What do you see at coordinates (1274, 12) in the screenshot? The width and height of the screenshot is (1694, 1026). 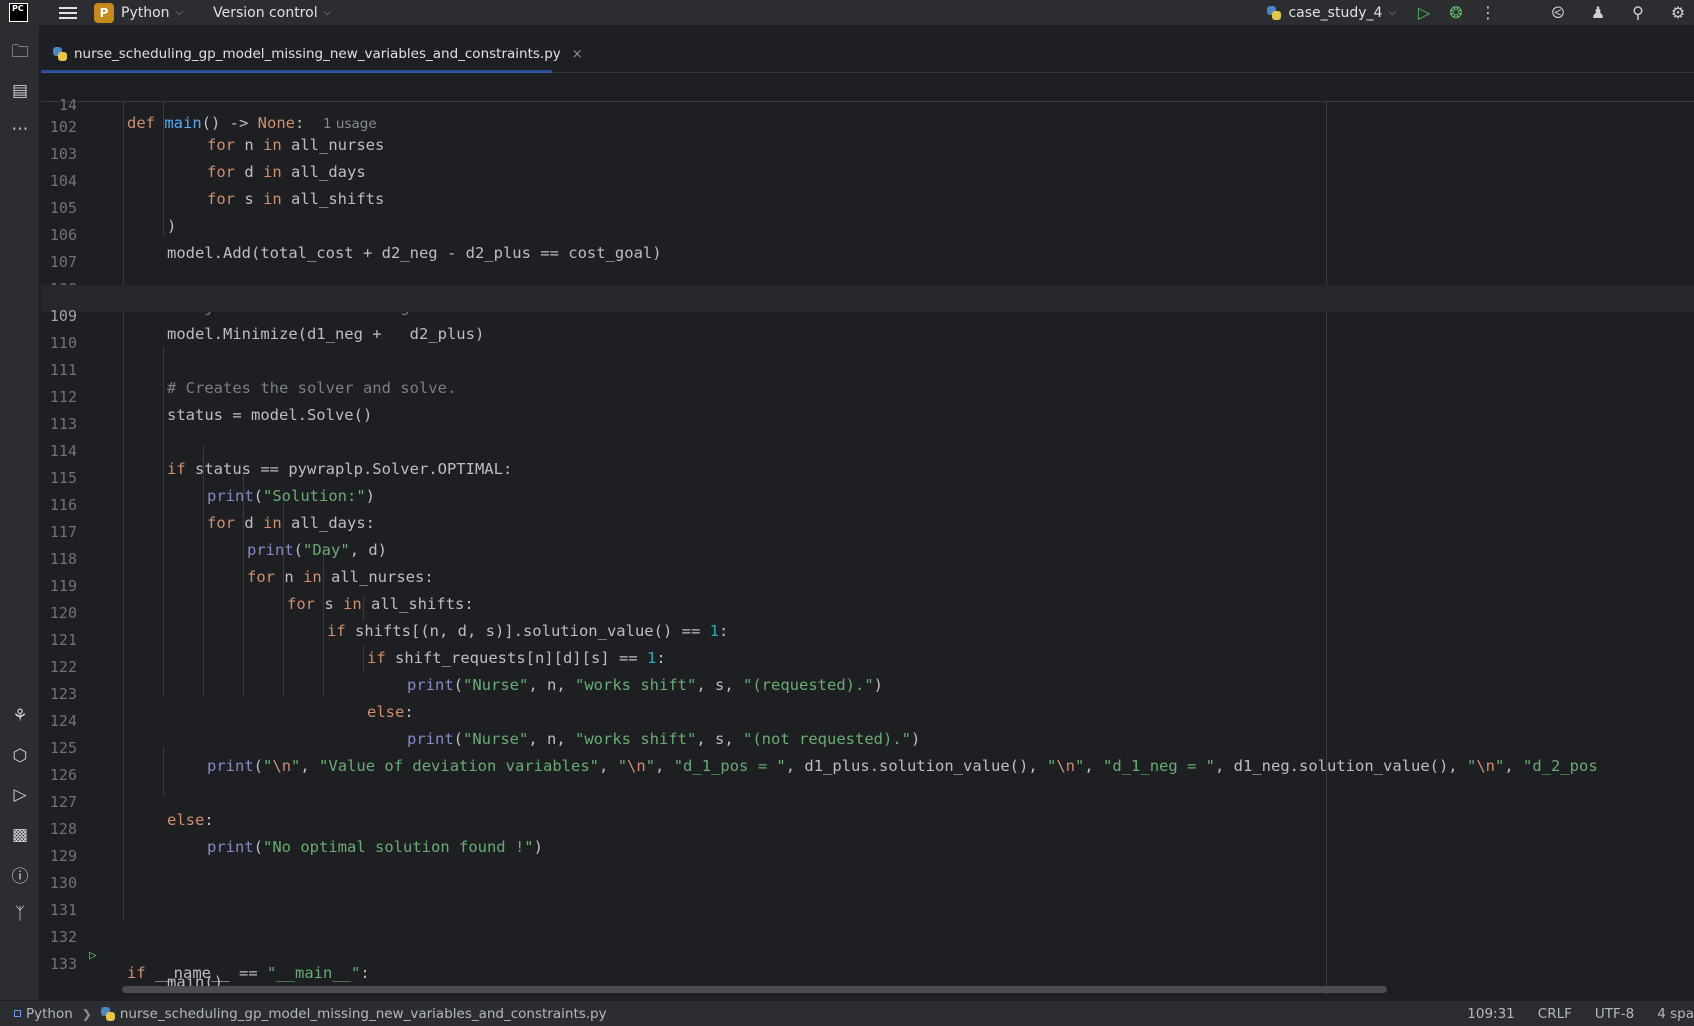 I see `python-icon` at bounding box center [1274, 12].